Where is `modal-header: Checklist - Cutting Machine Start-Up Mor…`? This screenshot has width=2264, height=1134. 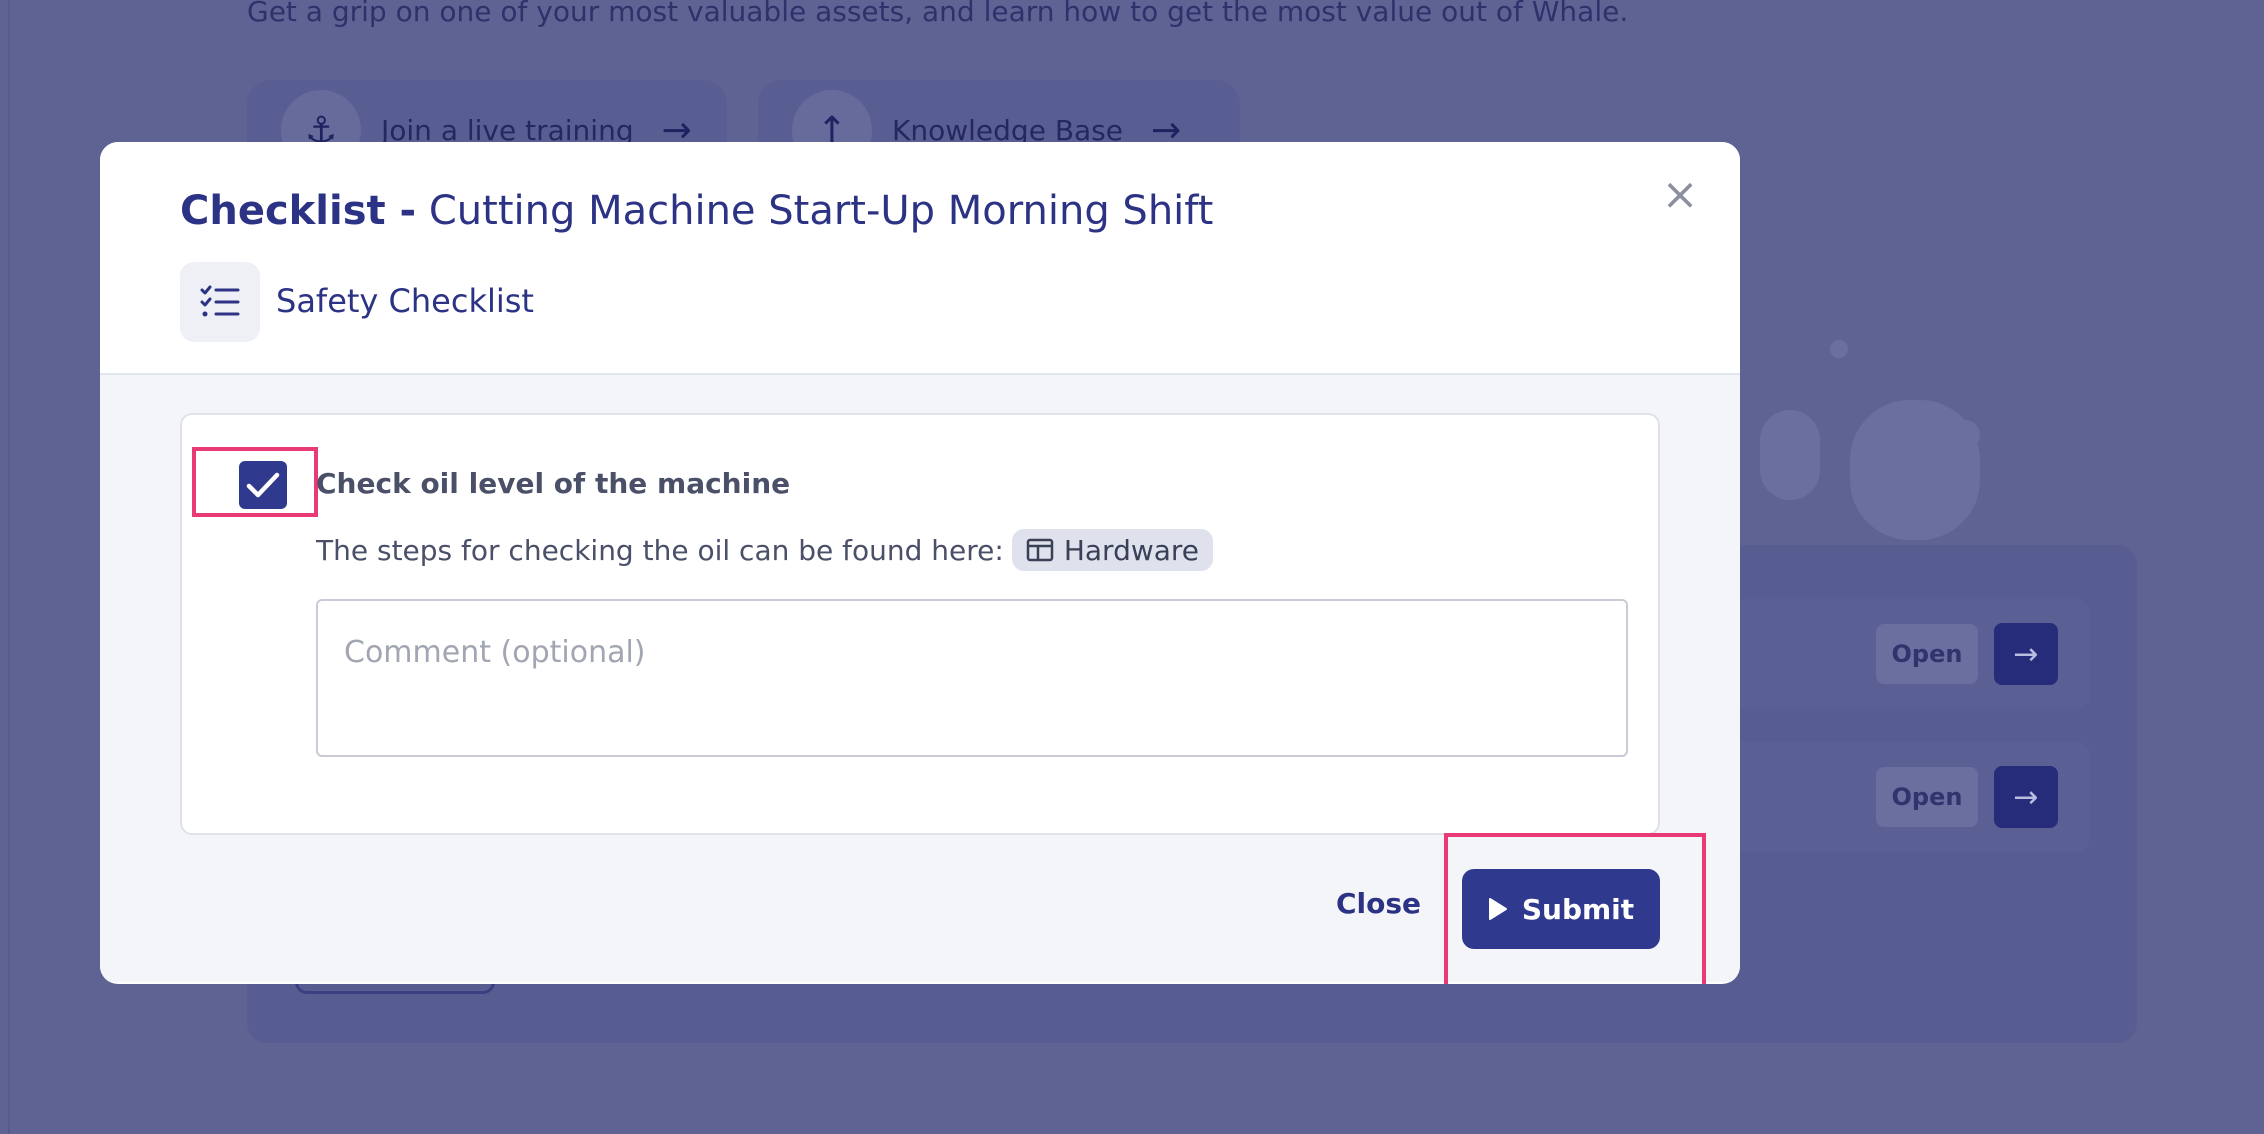
modal-header: Checklist - Cutting Machine Start-Up Mor… is located at coordinates (920, 258).